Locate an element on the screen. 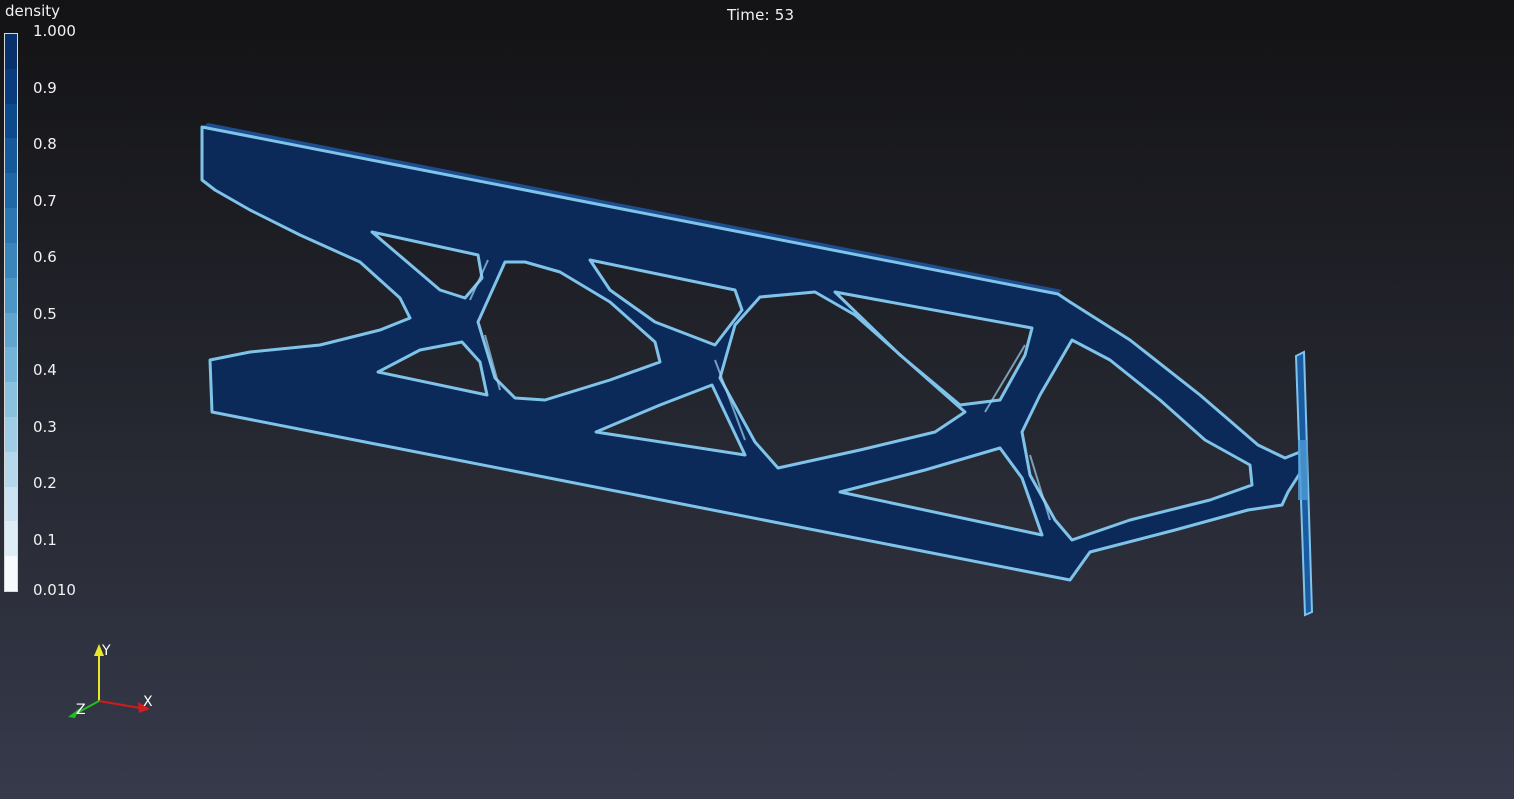 This screenshot has width=1514, height=799. x-axis-line is located at coordinates (119, 704).